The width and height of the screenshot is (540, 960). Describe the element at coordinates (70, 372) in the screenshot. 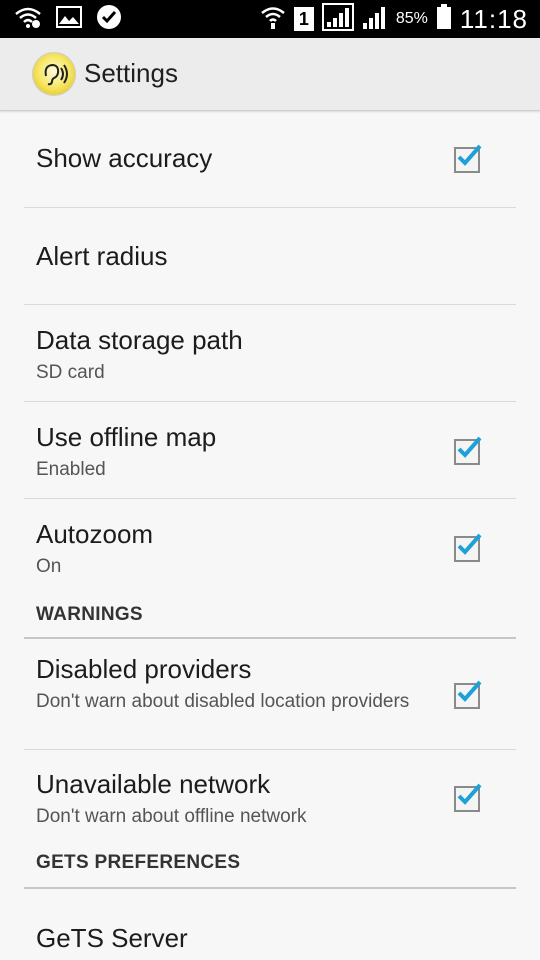

I see `pref-summary: SD card` at that location.